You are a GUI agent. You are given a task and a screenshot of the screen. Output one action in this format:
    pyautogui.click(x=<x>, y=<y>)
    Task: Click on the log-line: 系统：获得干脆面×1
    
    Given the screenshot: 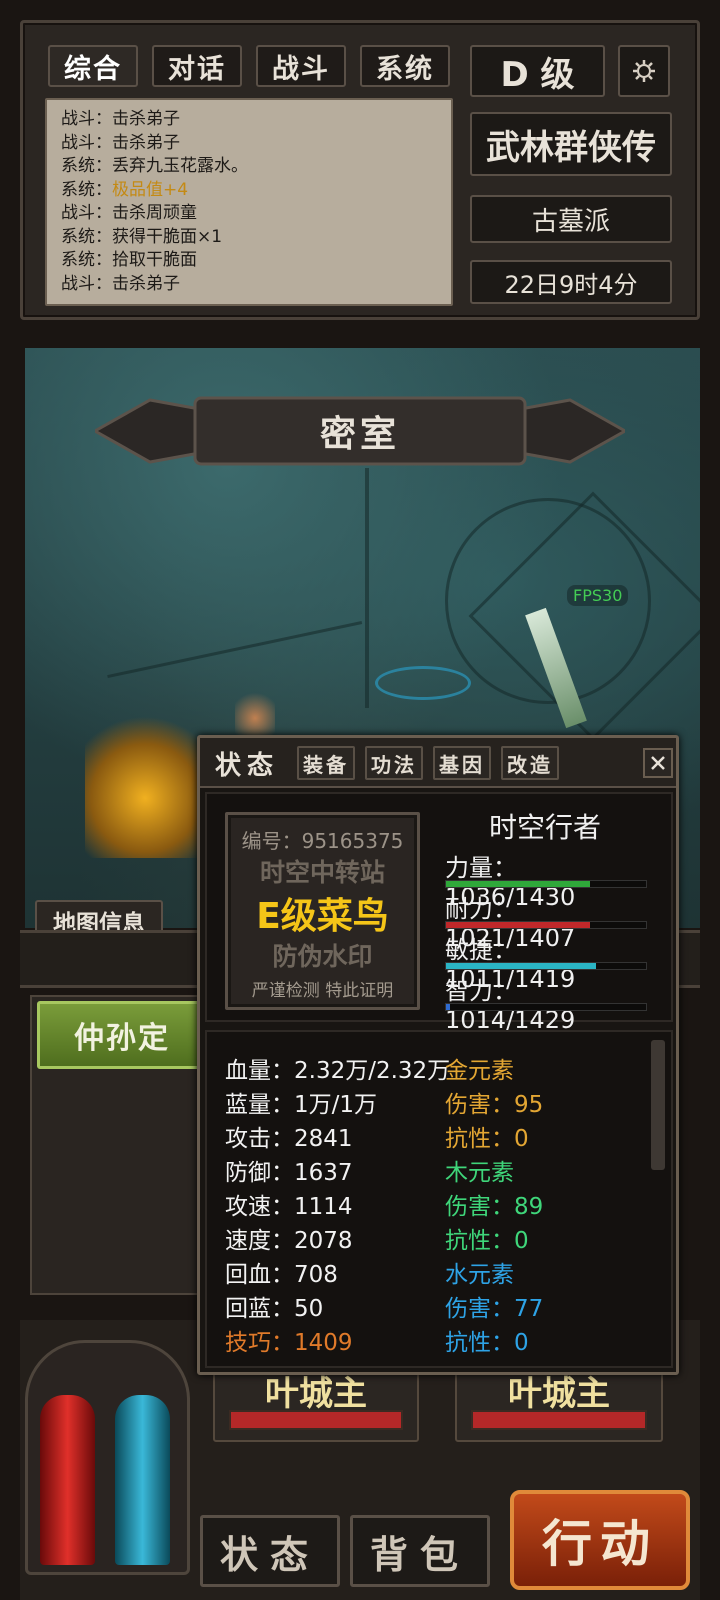 What is the action you would take?
    pyautogui.click(x=142, y=236)
    